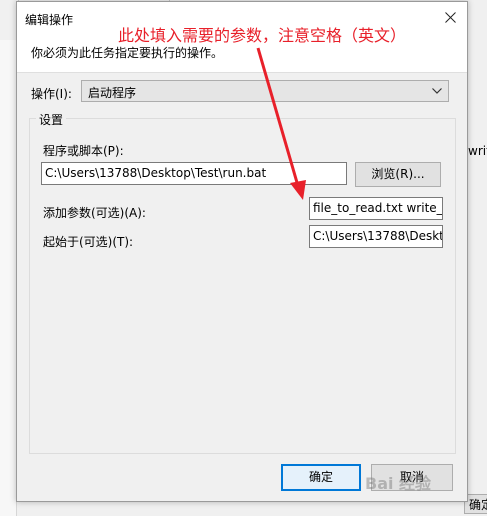 Image resolution: width=487 pixels, height=516 pixels. I want to click on program-input: C:\Users\13788\Desktop\Test\run.bat, so click(194, 173).